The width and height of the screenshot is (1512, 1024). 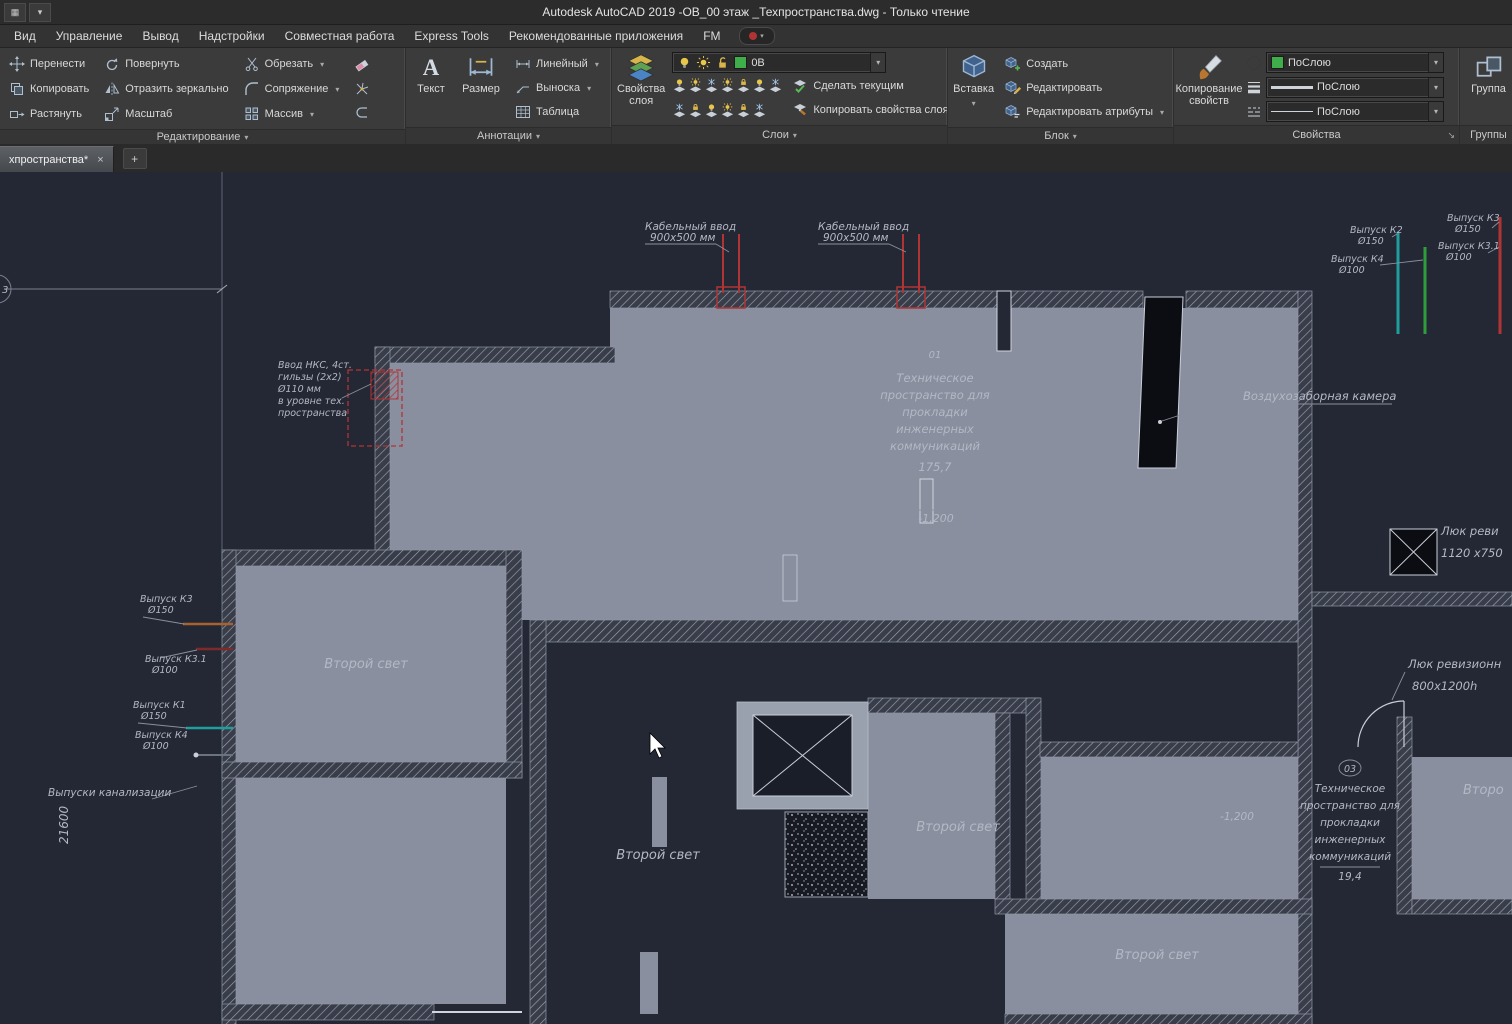 What do you see at coordinates (800, 110) in the screenshot?
I see `match-layer-icon` at bounding box center [800, 110].